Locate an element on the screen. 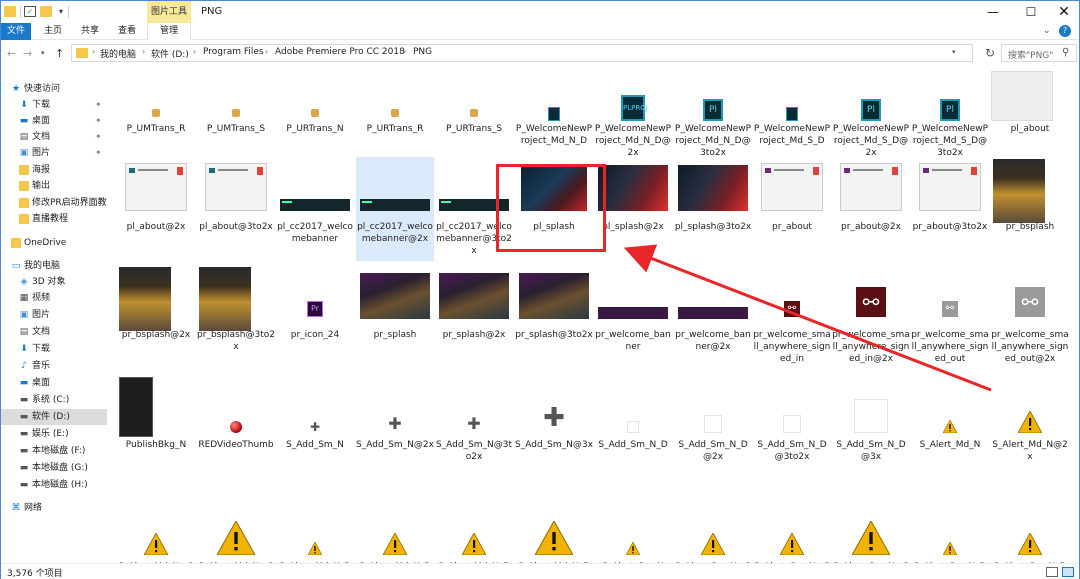 The width and height of the screenshot is (1080, 579). sidebar-item: 直播教程 is located at coordinates (54, 219).